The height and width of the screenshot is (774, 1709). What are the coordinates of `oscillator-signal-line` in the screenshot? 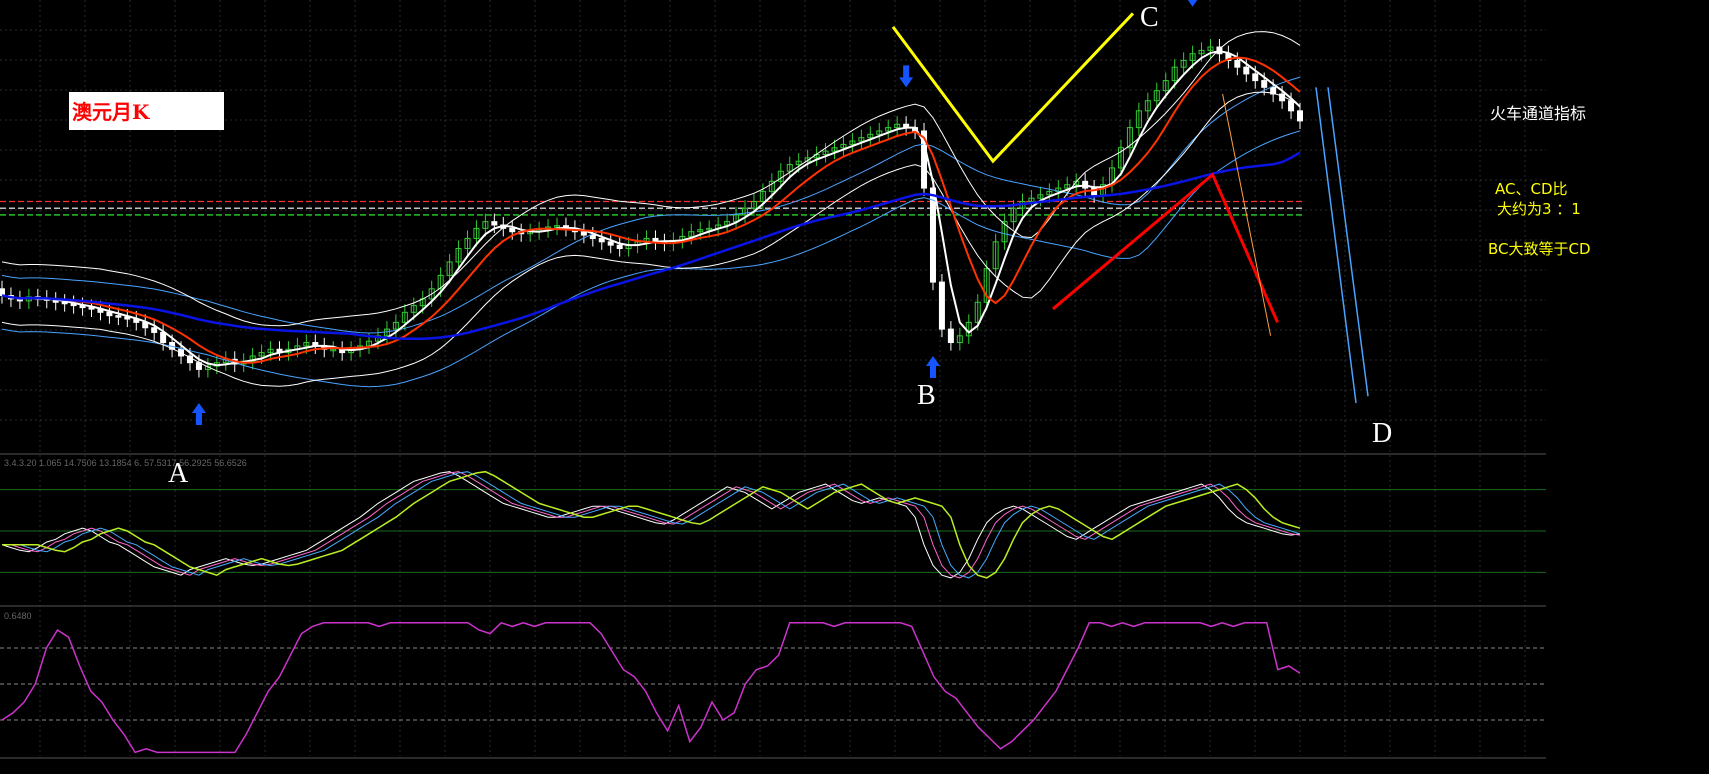 It's located at (651, 524).